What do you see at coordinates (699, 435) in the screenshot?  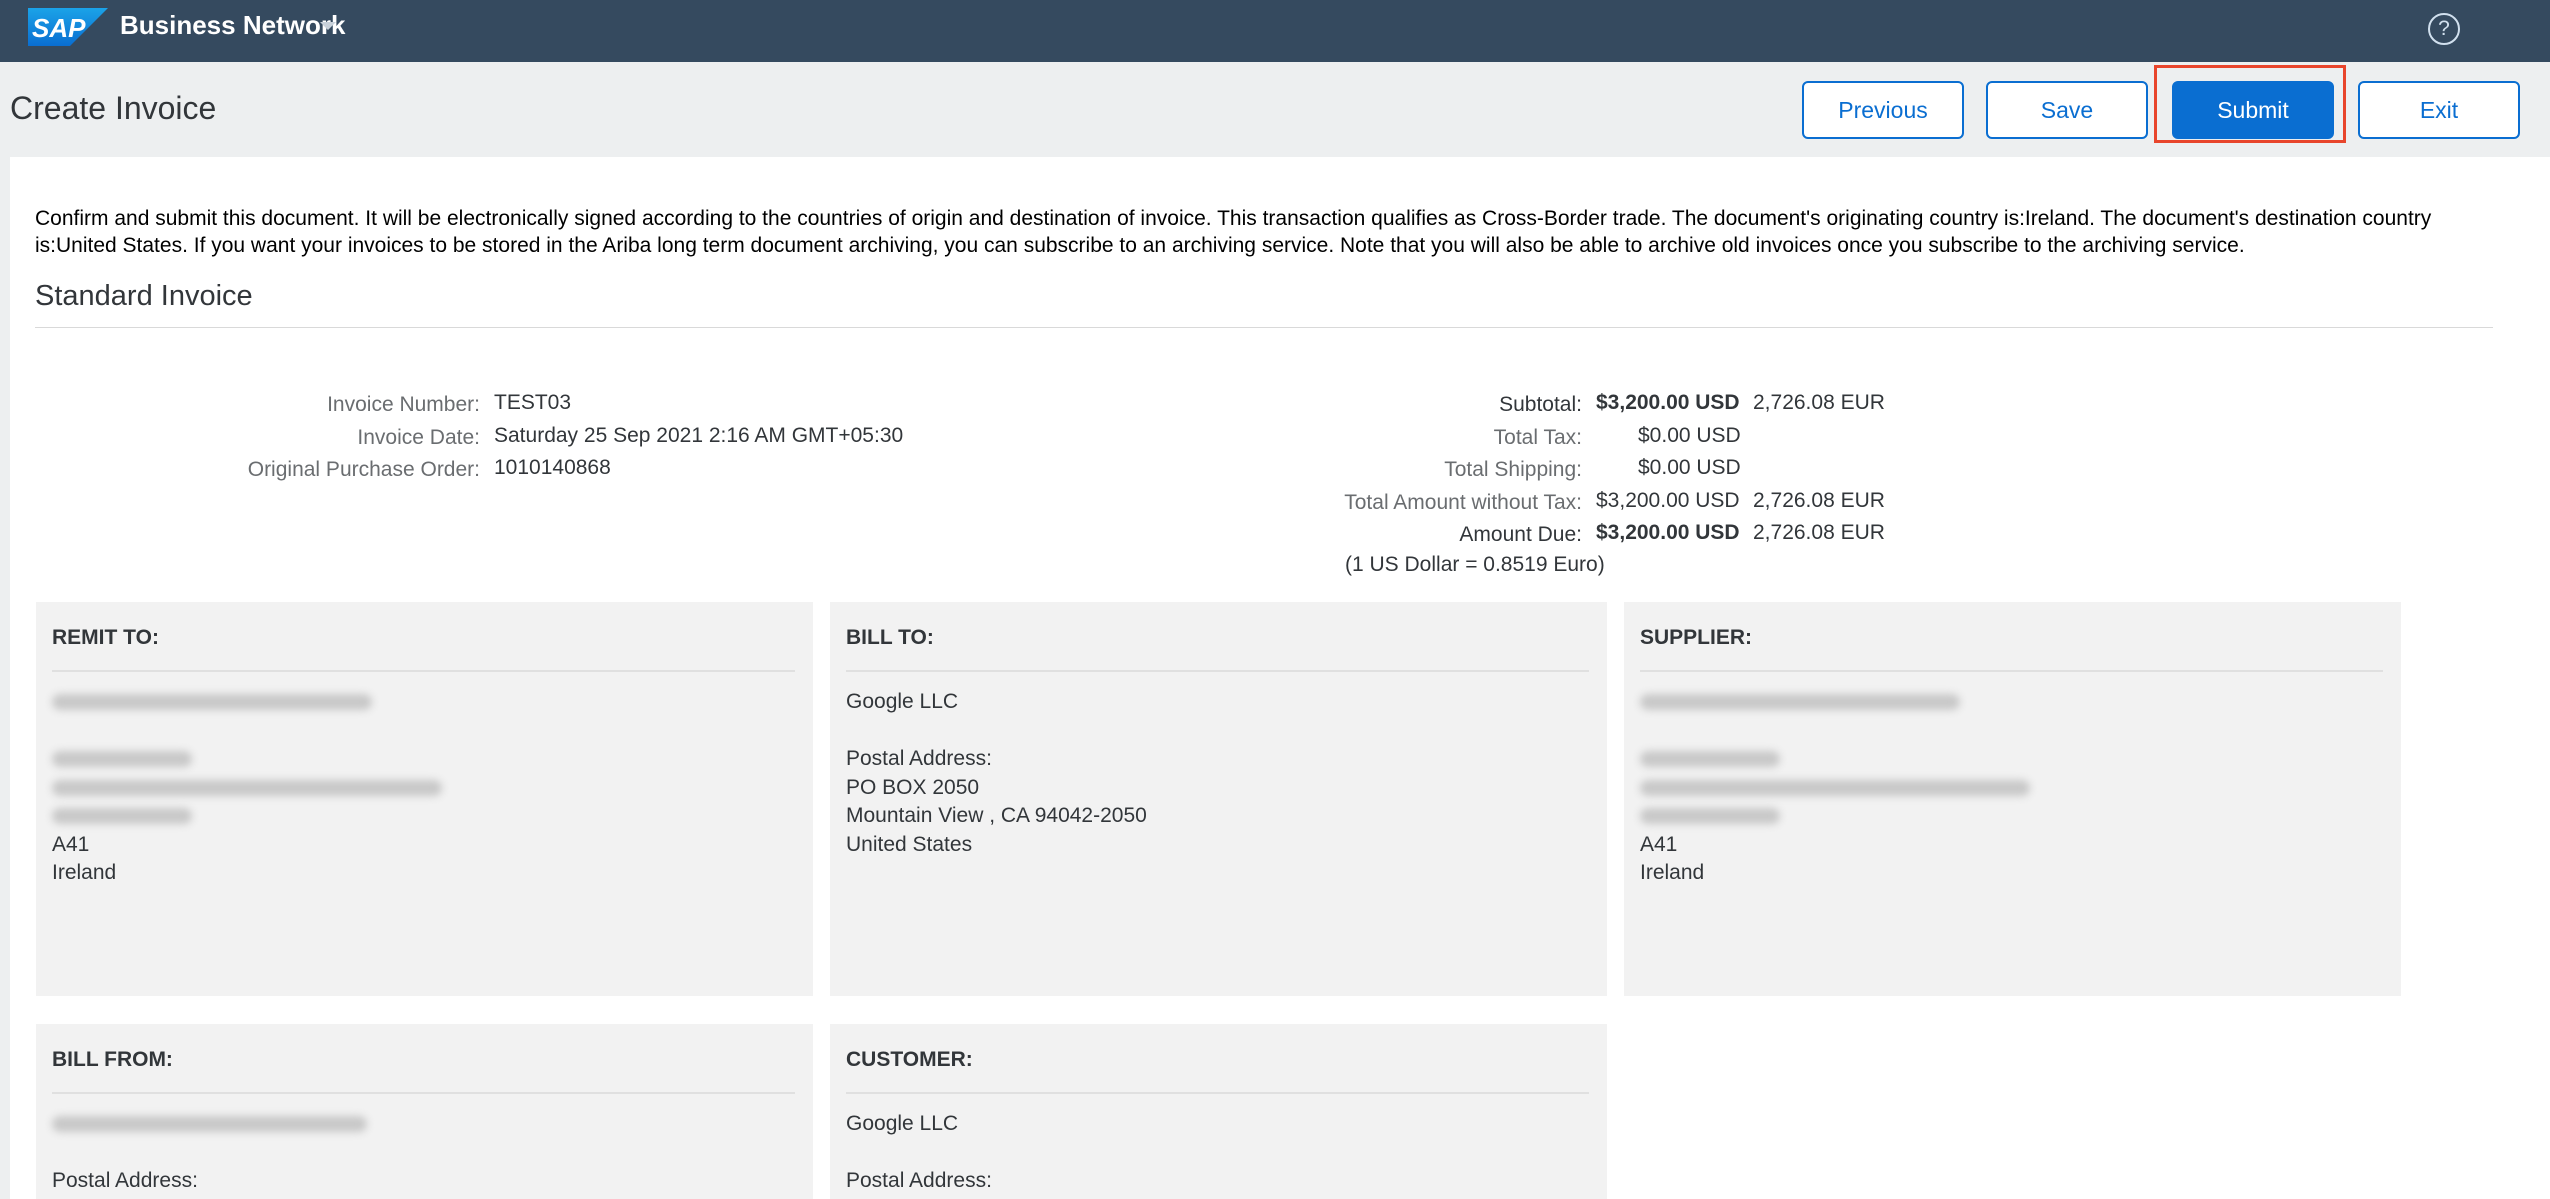 I see `invoice-date-value: Saturday 25 Sep 2021 2:16 AM GMT+05:30` at bounding box center [699, 435].